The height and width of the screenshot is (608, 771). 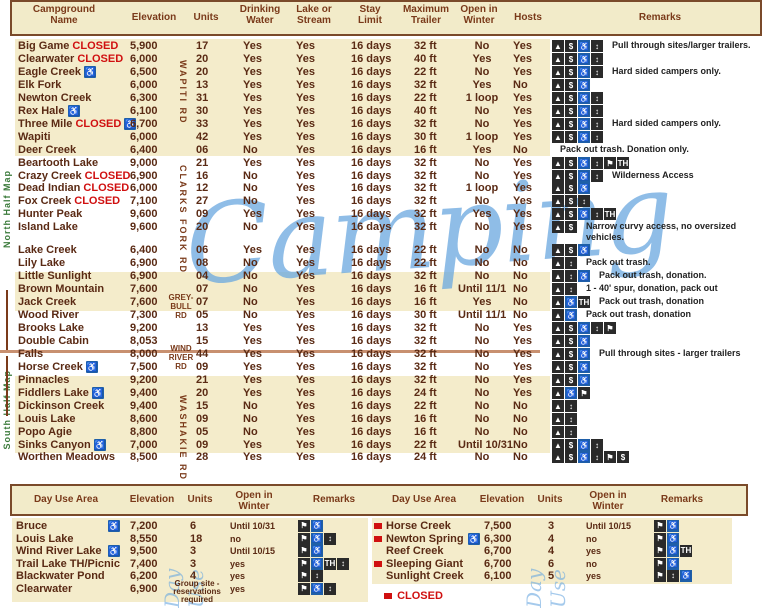 What do you see at coordinates (55, 276) in the screenshot?
I see `campground-name: Little Sunlight` at bounding box center [55, 276].